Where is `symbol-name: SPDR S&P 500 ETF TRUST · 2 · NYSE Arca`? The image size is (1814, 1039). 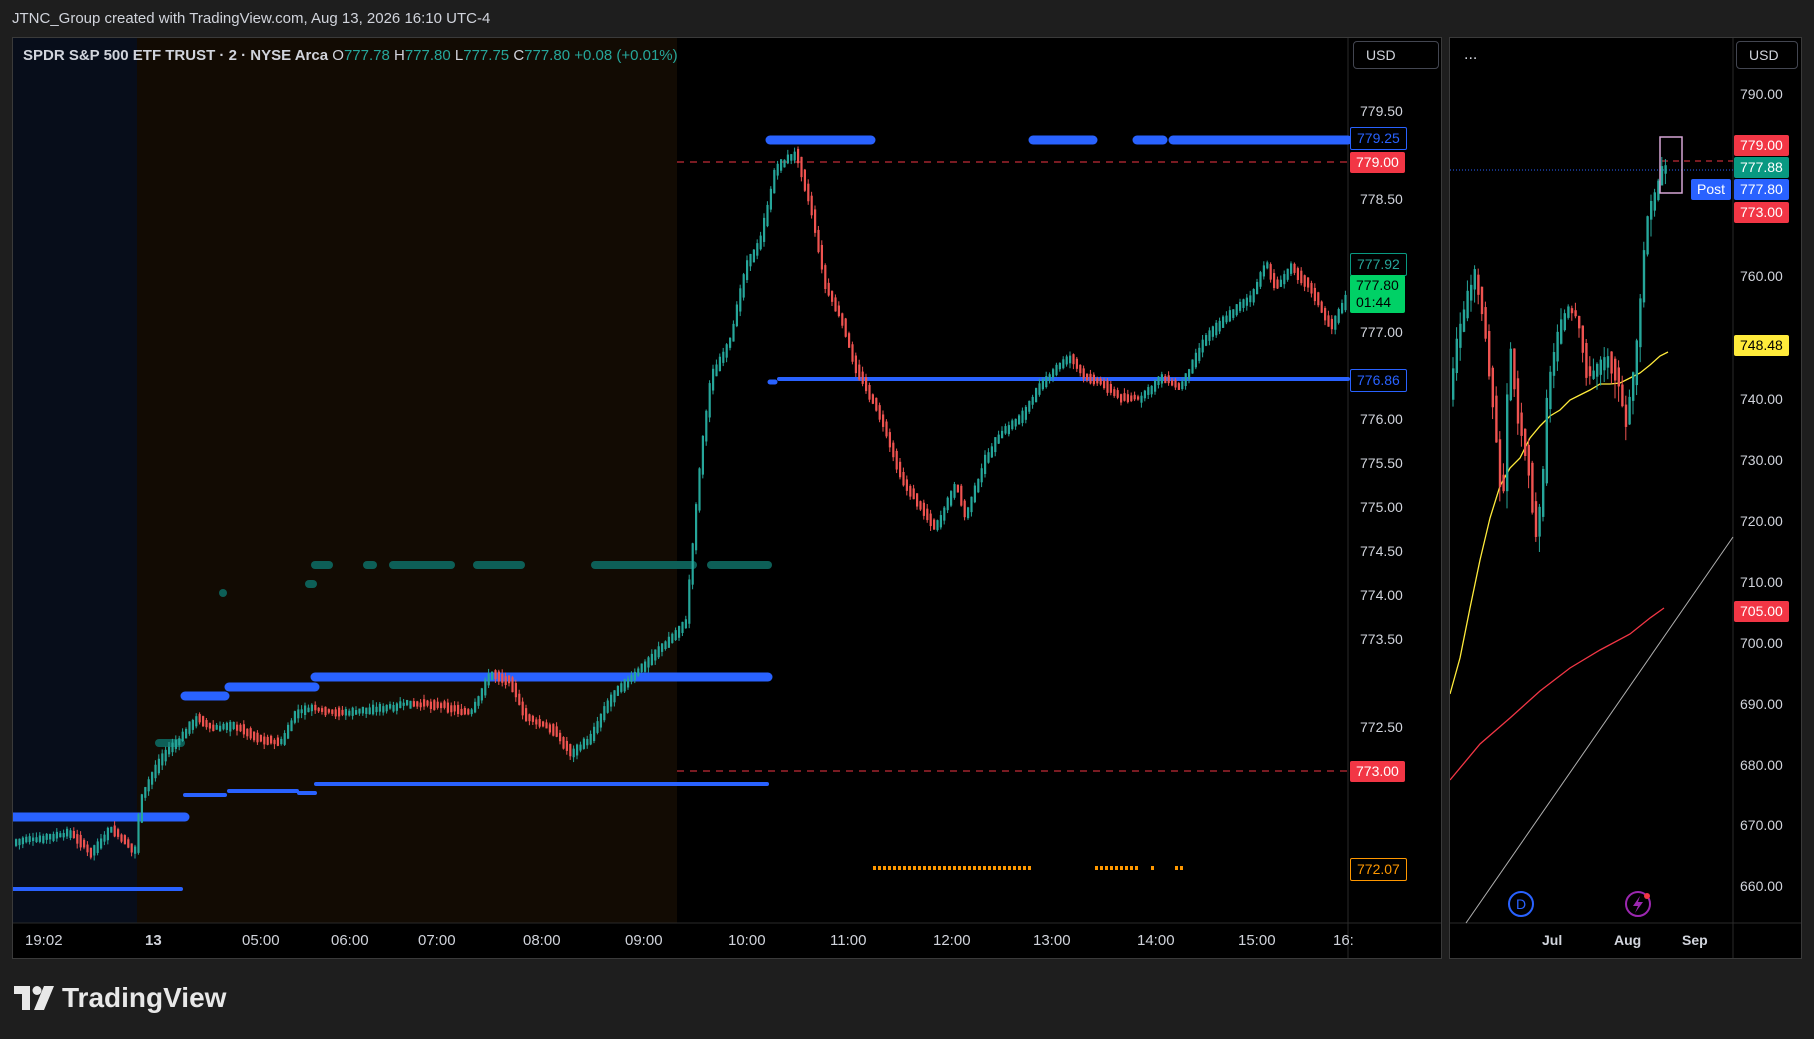 symbol-name: SPDR S&P 500 ETF TRUST · 2 · NYSE Arca is located at coordinates (175, 55).